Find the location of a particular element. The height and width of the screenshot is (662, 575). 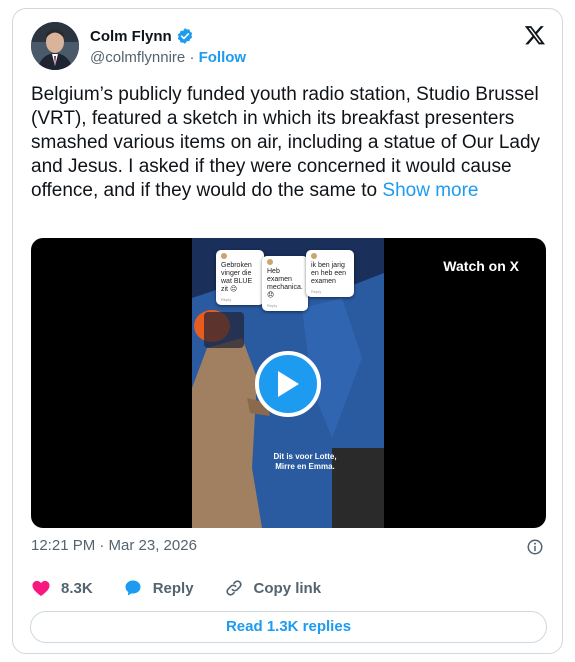

copy-link-button: Copy link is located at coordinates (273, 588).